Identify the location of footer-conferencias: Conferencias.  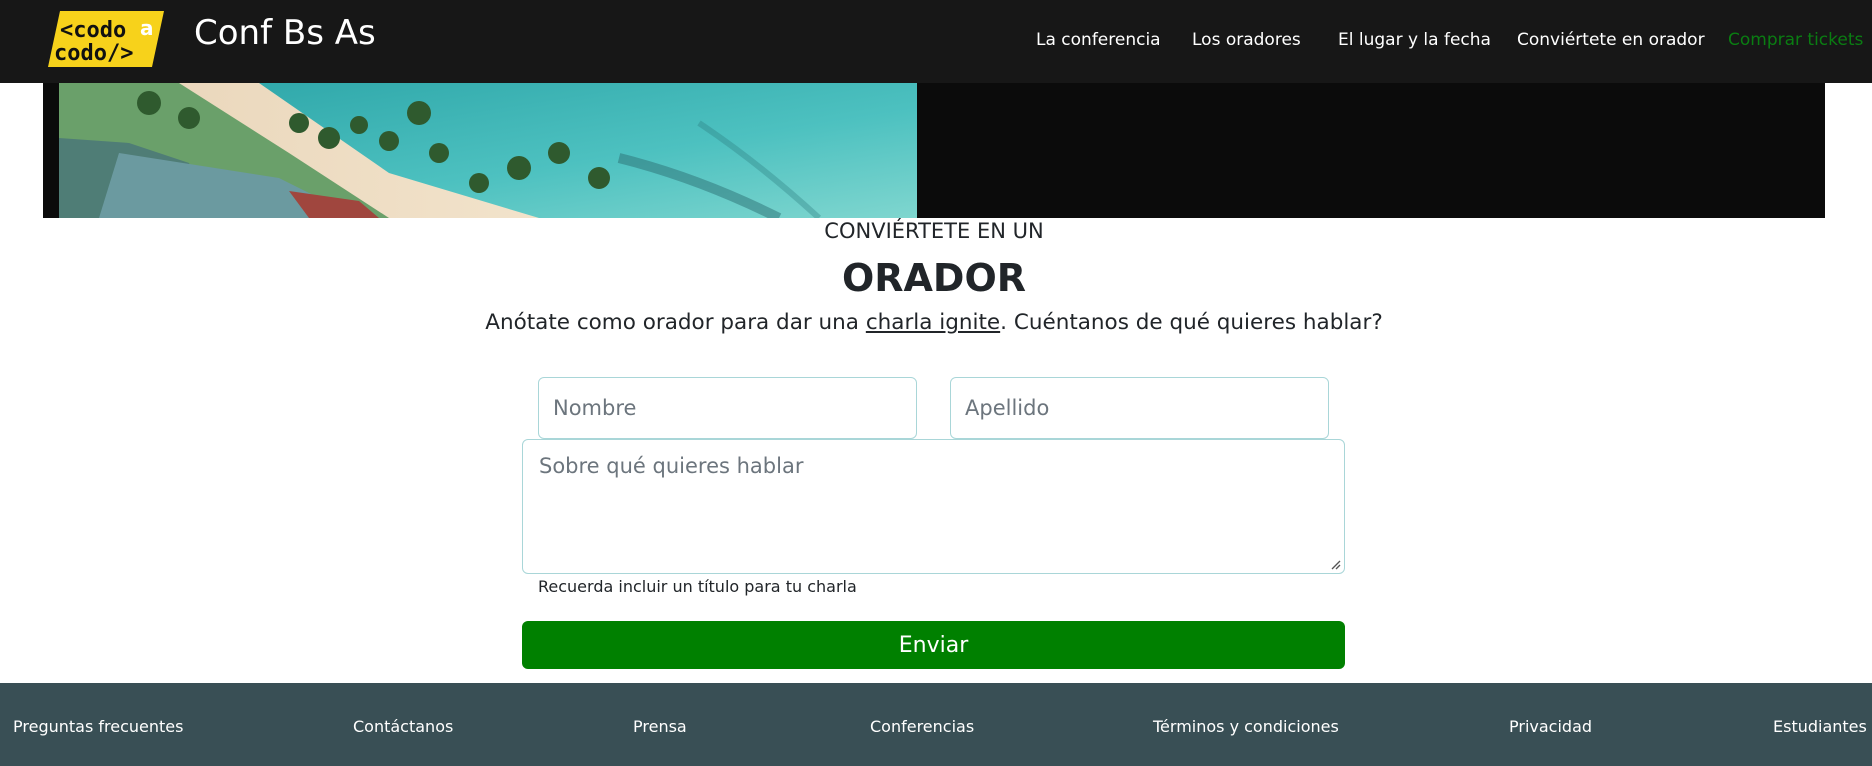
(922, 726).